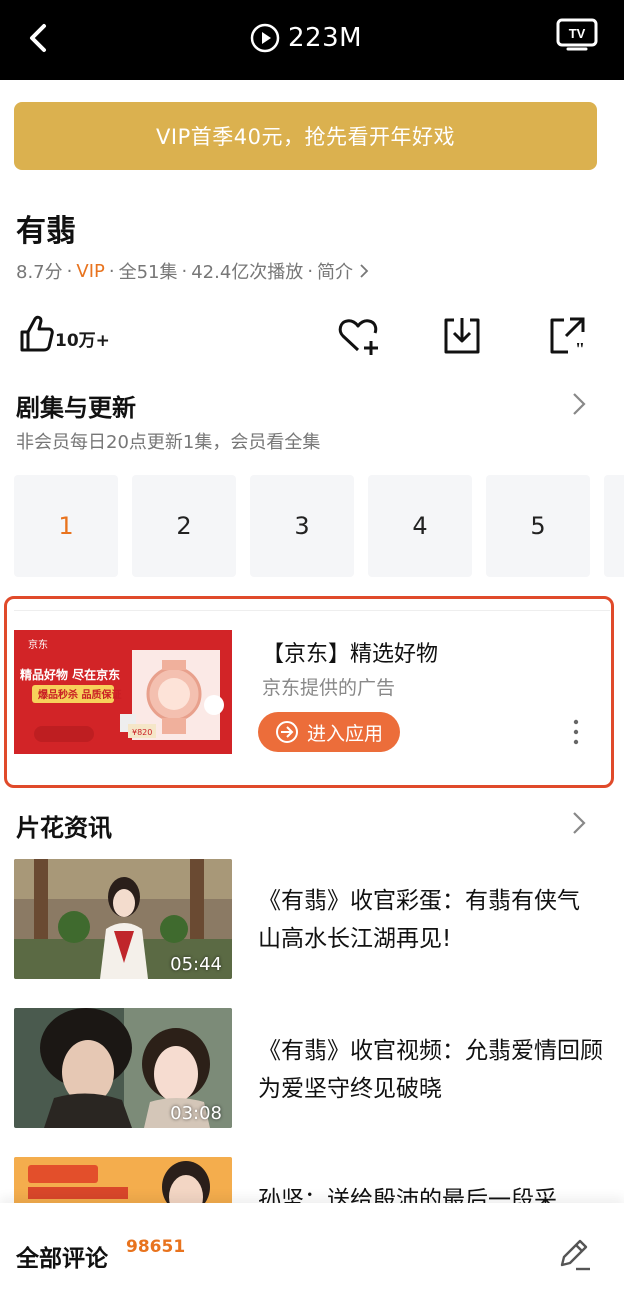 Image resolution: width=624 pixels, height=1290 pixels. Describe the element at coordinates (350, 652) in the screenshot. I see `ad-title: 【京东】精选好物` at that location.